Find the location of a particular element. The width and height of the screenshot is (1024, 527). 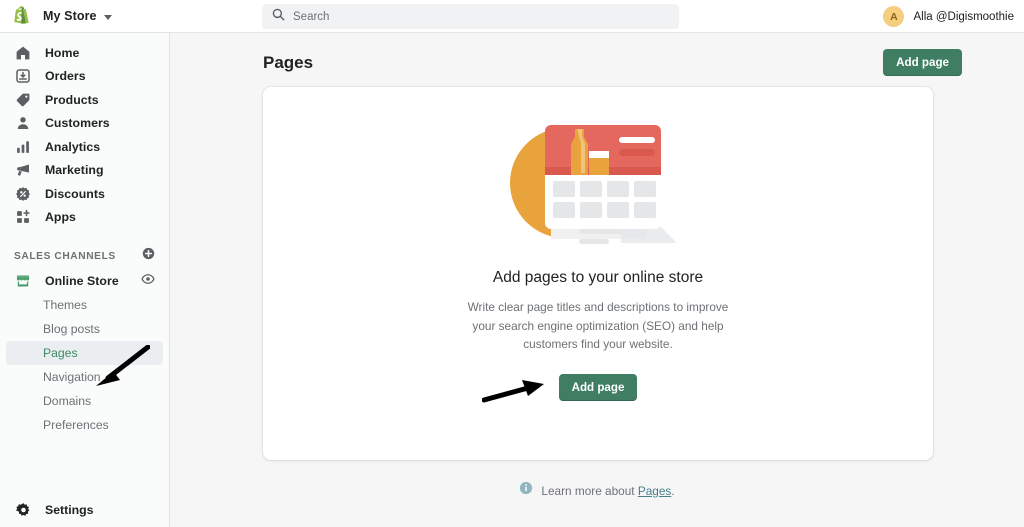

sidebar-item-products: Products is located at coordinates (84, 100).